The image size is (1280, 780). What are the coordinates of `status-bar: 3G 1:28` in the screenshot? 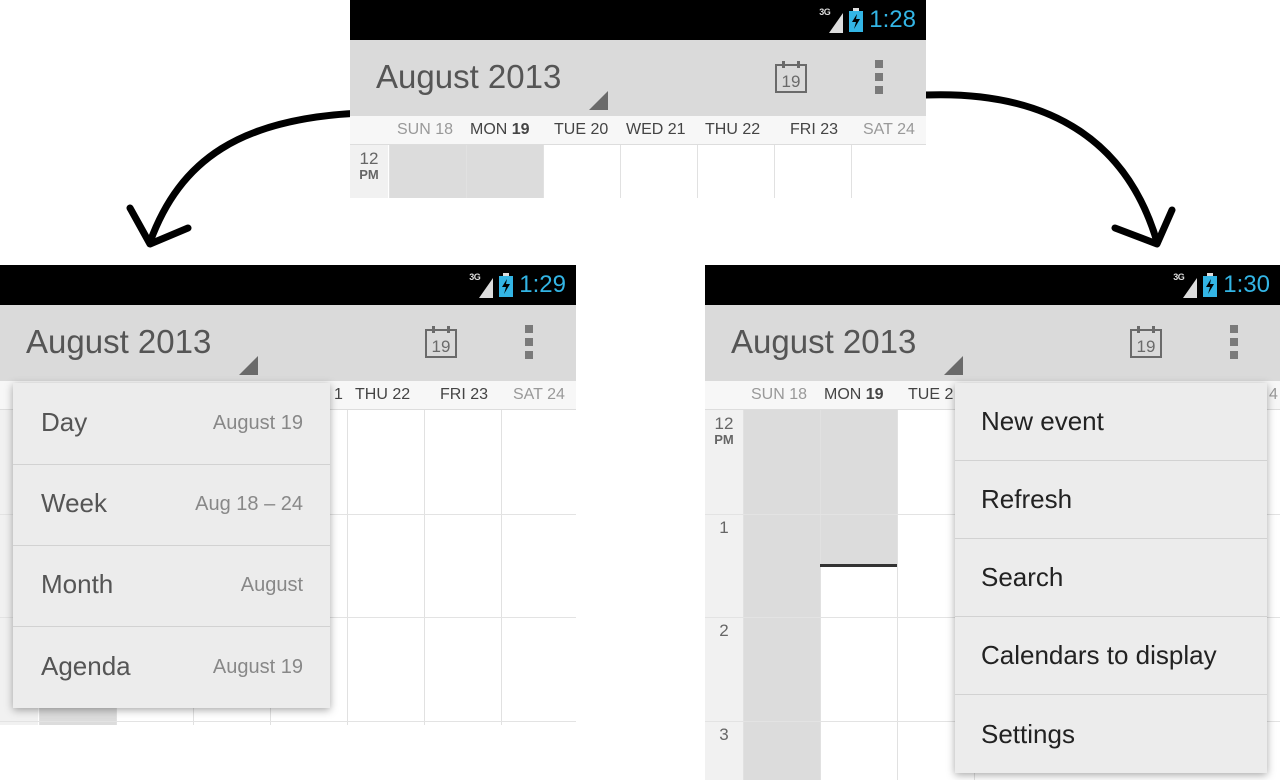 It's located at (638, 20).